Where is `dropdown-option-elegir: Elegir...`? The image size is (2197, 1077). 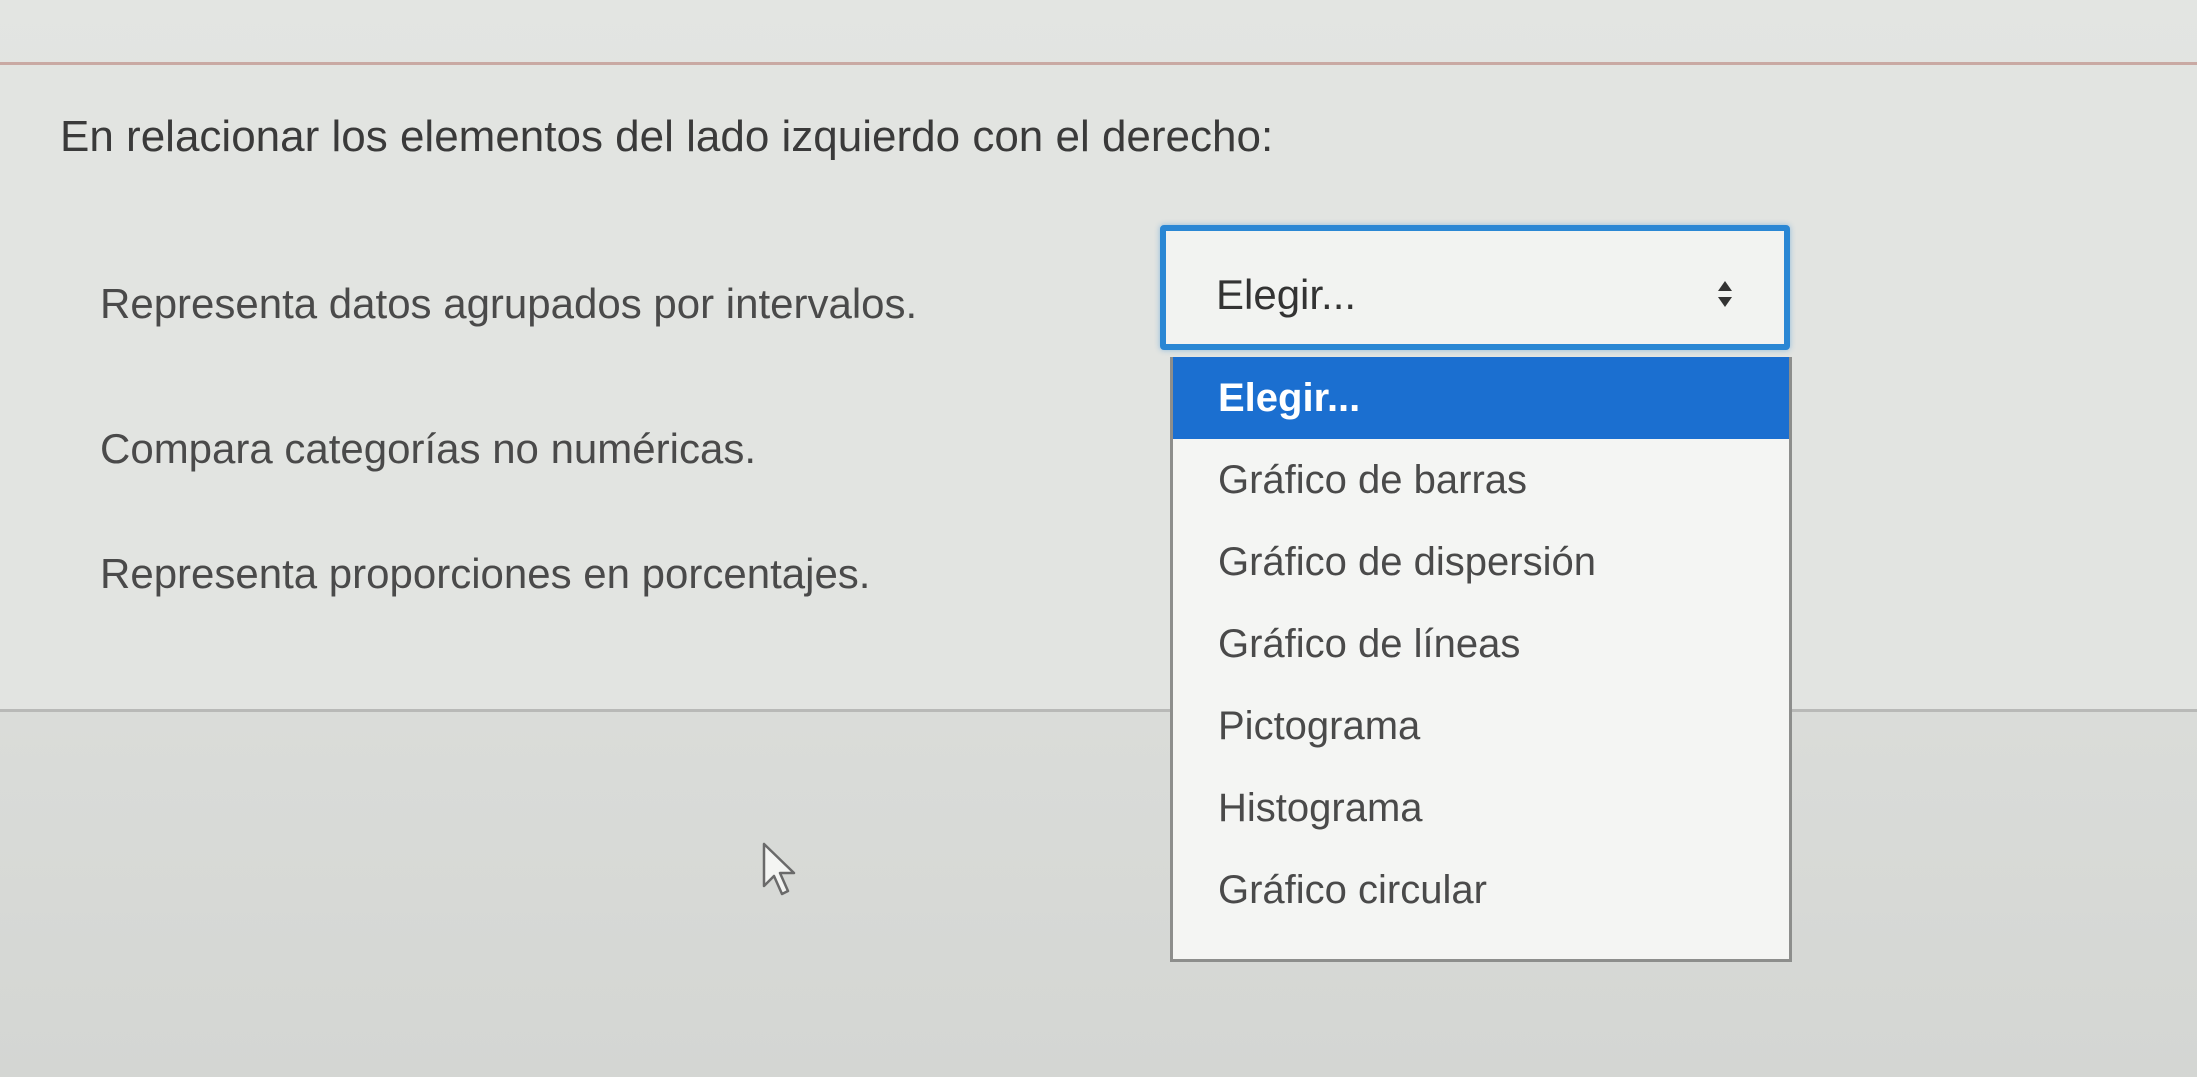 dropdown-option-elegir: Elegir... is located at coordinates (1481, 398).